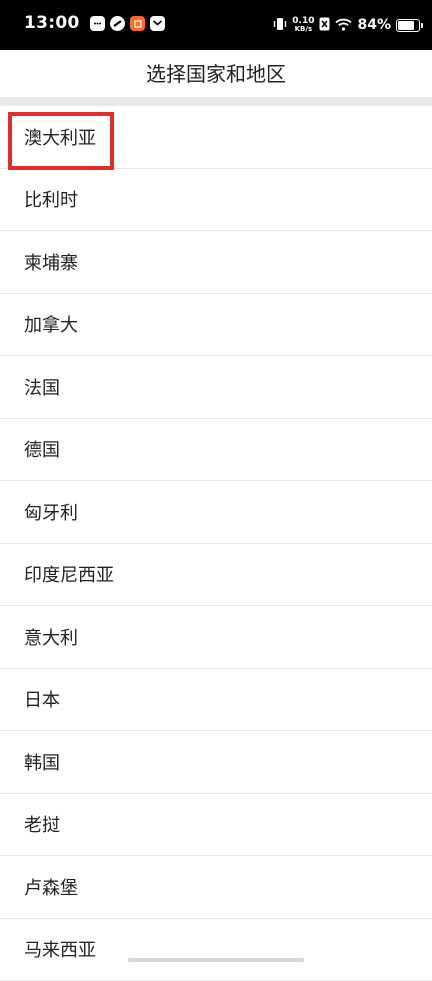 The height and width of the screenshot is (981, 432). I want to click on net-speed-value: 0.10, so click(303, 21).